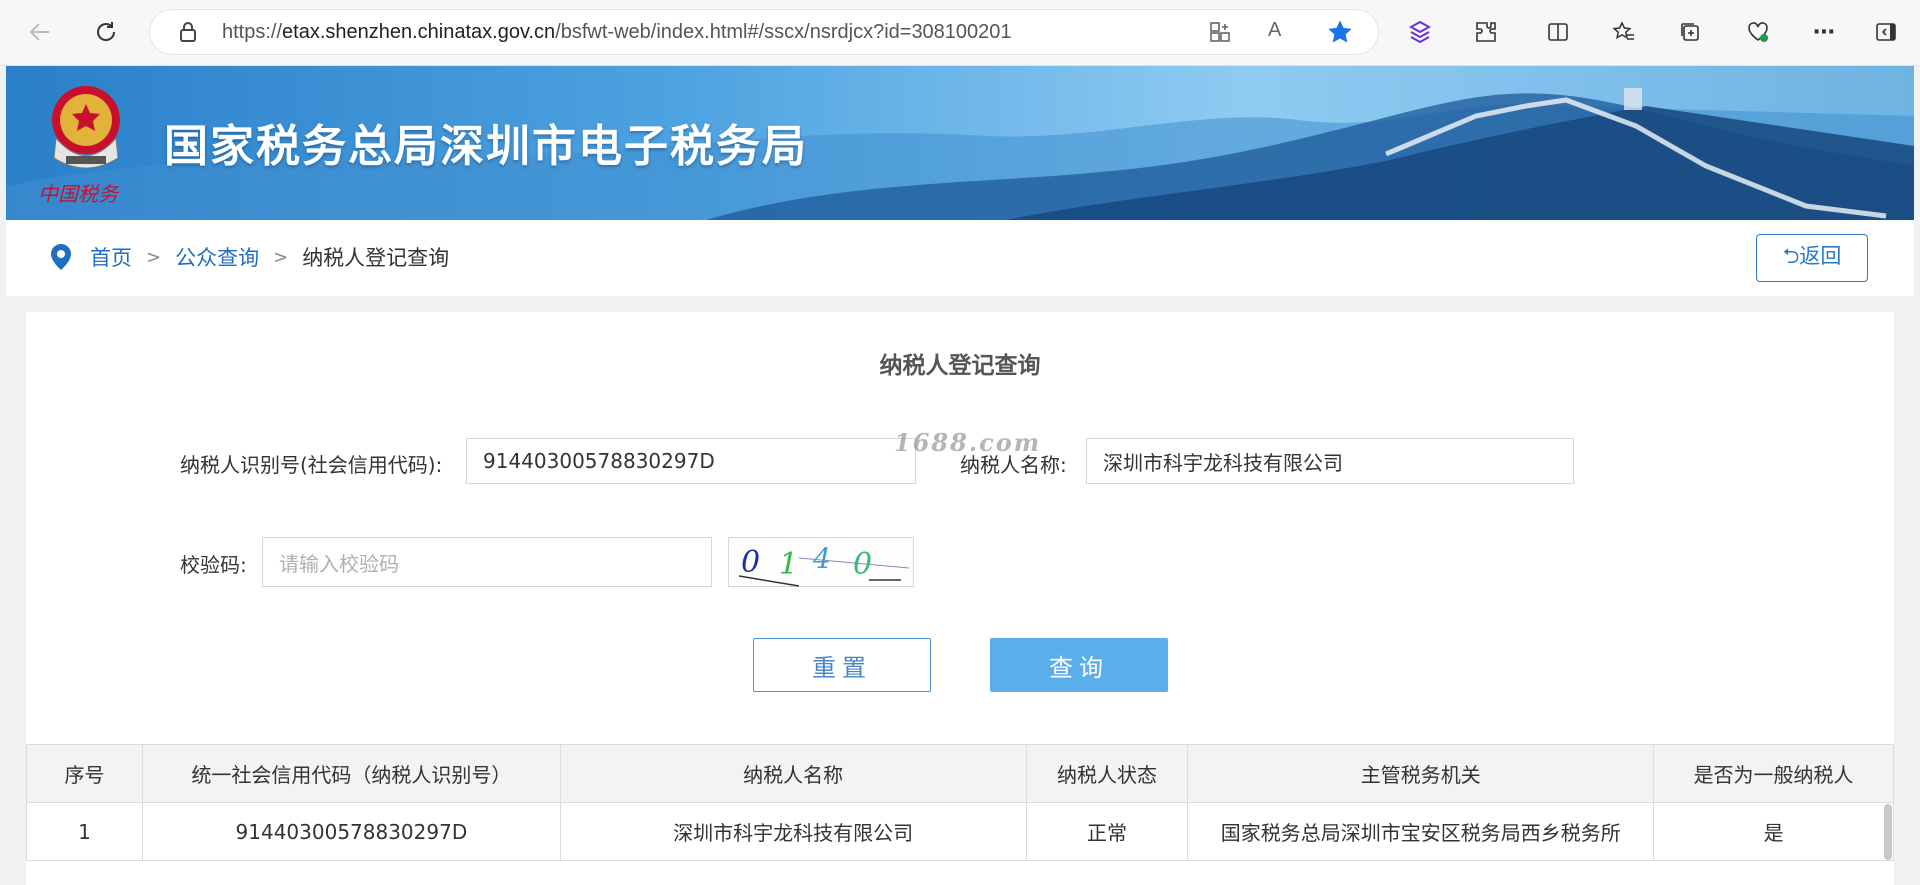 The height and width of the screenshot is (885, 1920). I want to click on lock-icon, so click(188, 34).